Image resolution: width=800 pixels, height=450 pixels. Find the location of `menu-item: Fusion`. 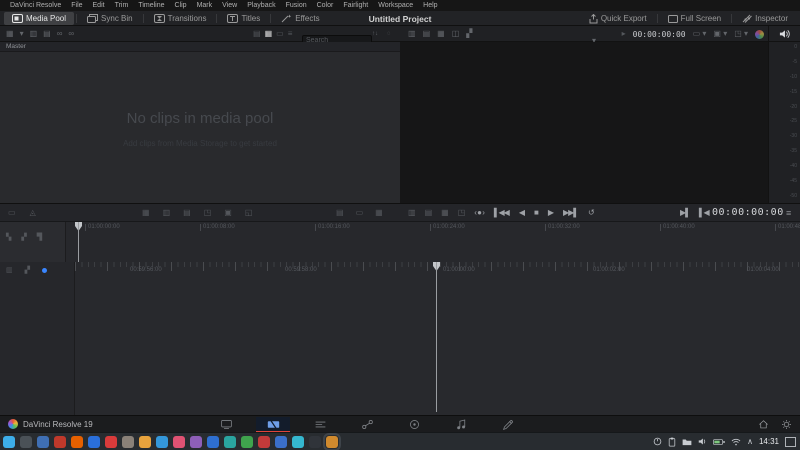

menu-item: Fusion is located at coordinates (296, 5).